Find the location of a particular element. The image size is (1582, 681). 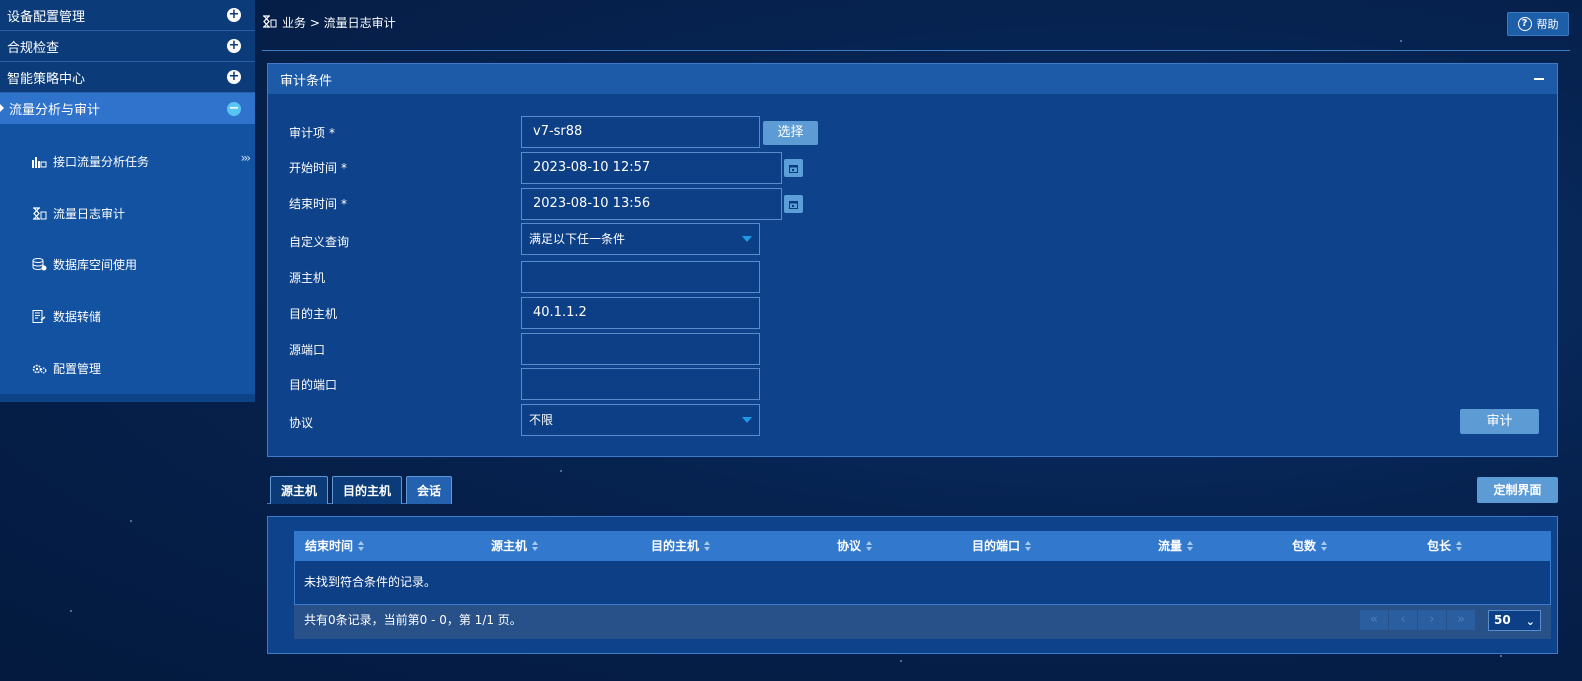

menu-traffic-analysis: 流量分析与审计 − is located at coordinates (127, 108).